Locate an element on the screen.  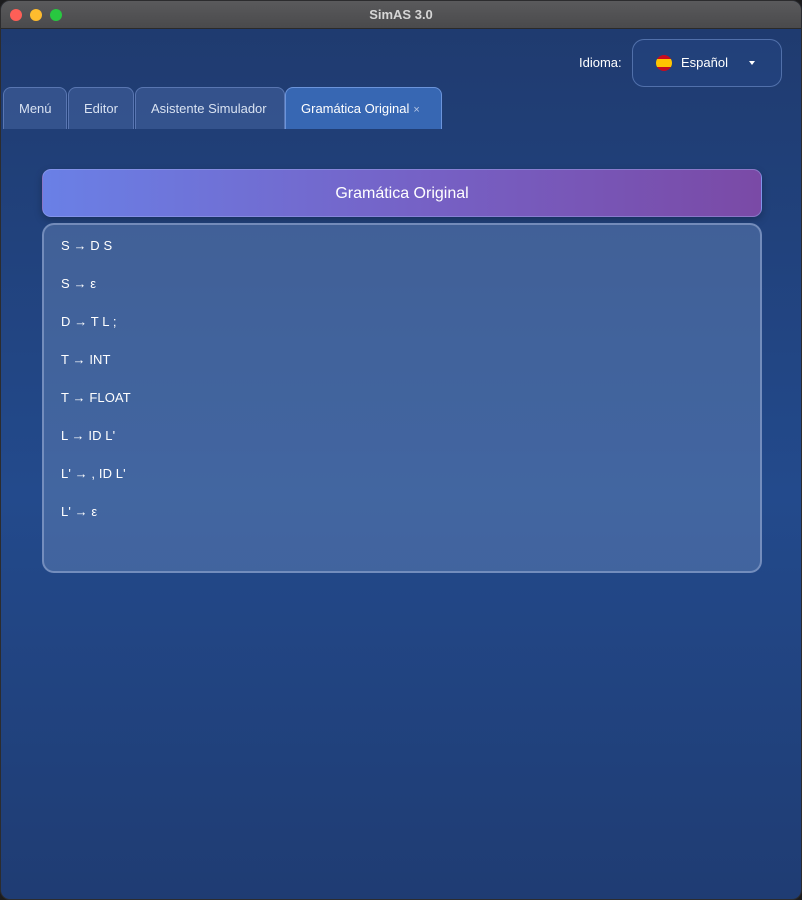
window-title: SimAS 3.0 is located at coordinates (401, 14).